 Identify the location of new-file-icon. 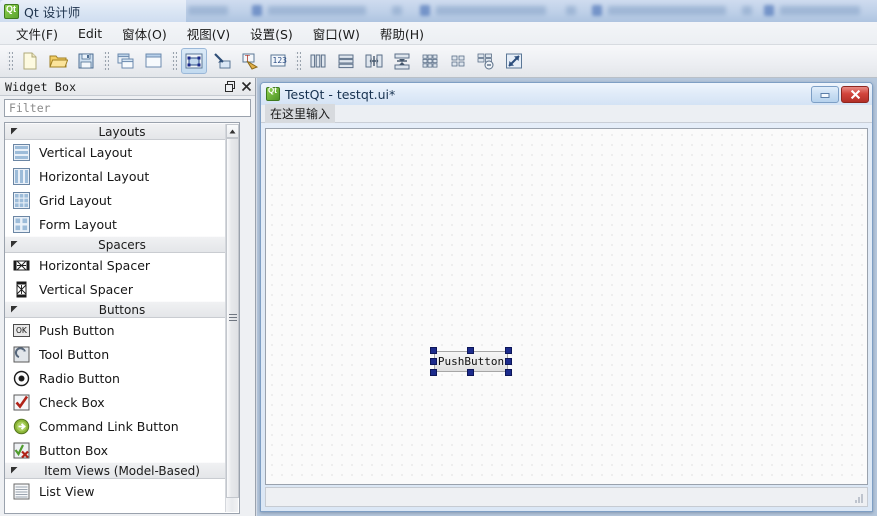
(30, 61).